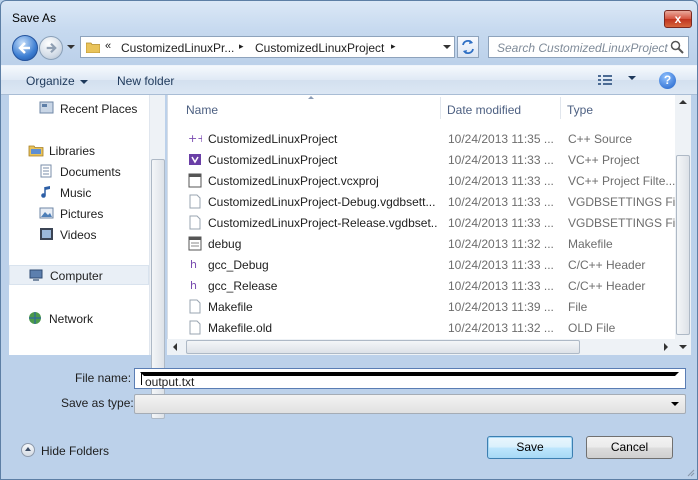  What do you see at coordinates (683, 102) in the screenshot?
I see `scroll-up-arrow-icon` at bounding box center [683, 102].